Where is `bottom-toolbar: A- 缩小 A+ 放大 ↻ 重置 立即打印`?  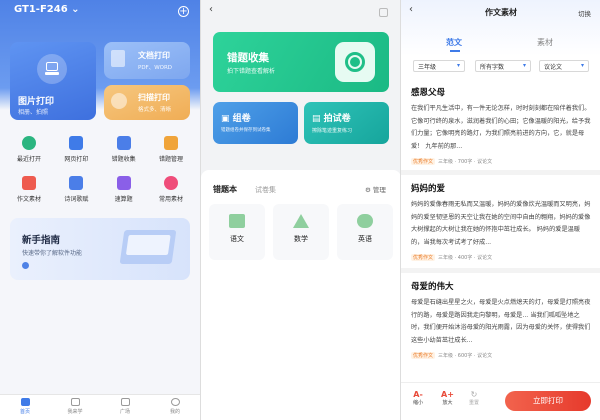 bottom-toolbar: A- 缩小 A+ 放大 ↻ 重置 立即打印 is located at coordinates (500, 401).